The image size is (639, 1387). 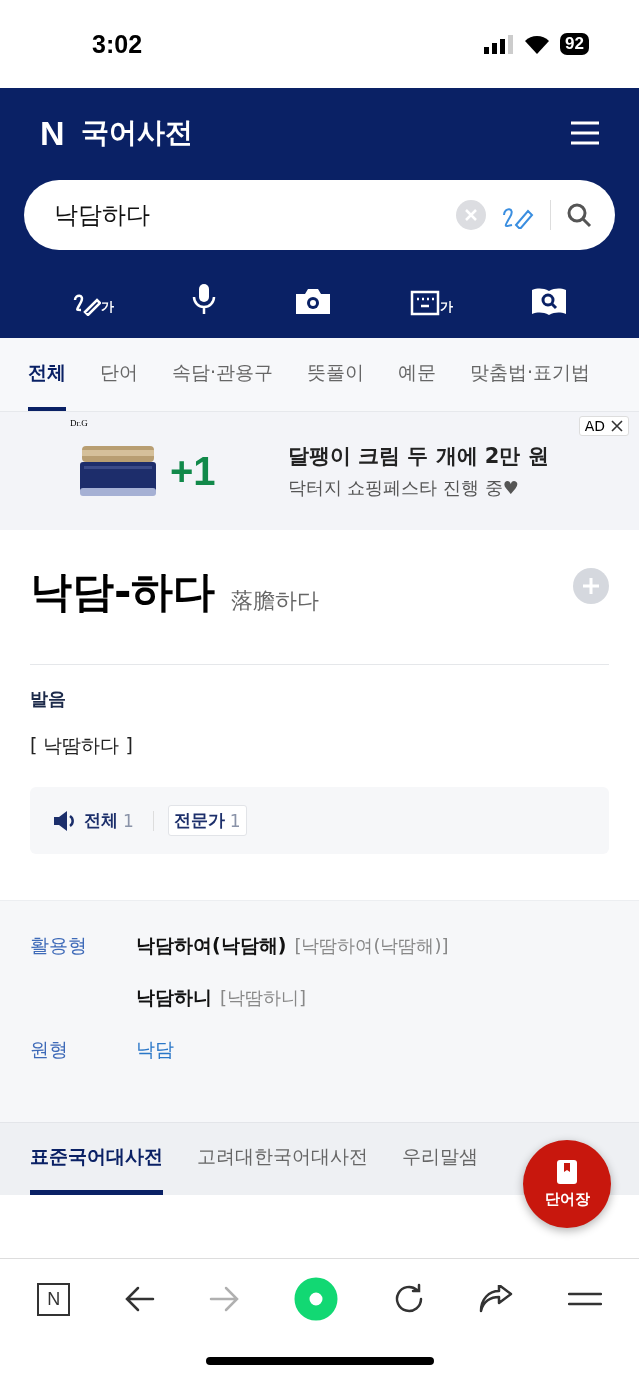 What do you see at coordinates (155, 1050) in the screenshot?
I see `base-form-link: 낙담` at bounding box center [155, 1050].